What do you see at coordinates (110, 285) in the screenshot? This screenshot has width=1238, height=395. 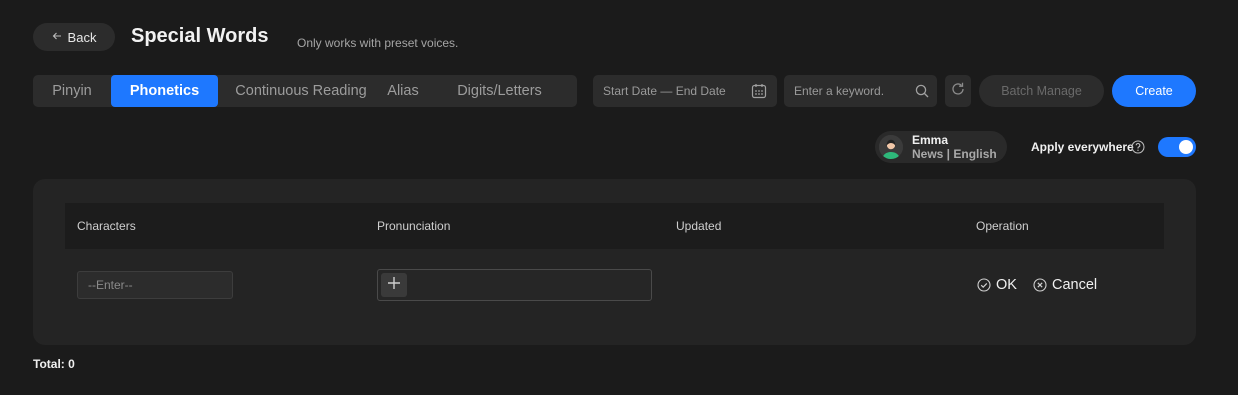 I see `characters-placeholder: --Enter--` at bounding box center [110, 285].